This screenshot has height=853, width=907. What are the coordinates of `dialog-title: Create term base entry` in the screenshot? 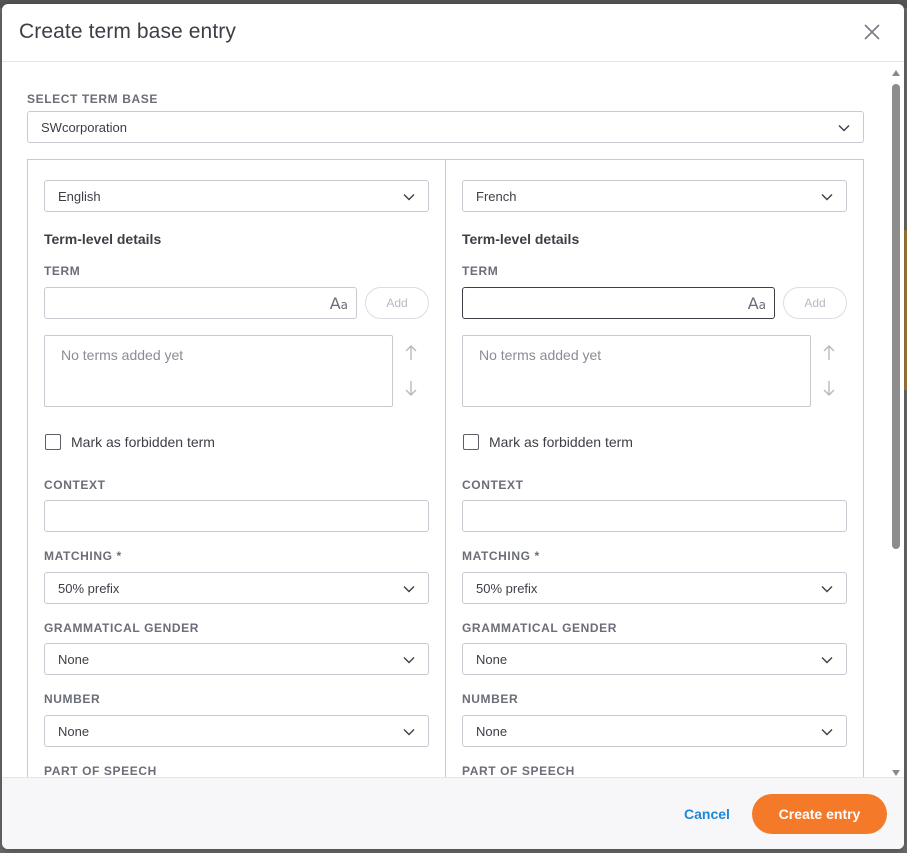 It's located at (127, 31).